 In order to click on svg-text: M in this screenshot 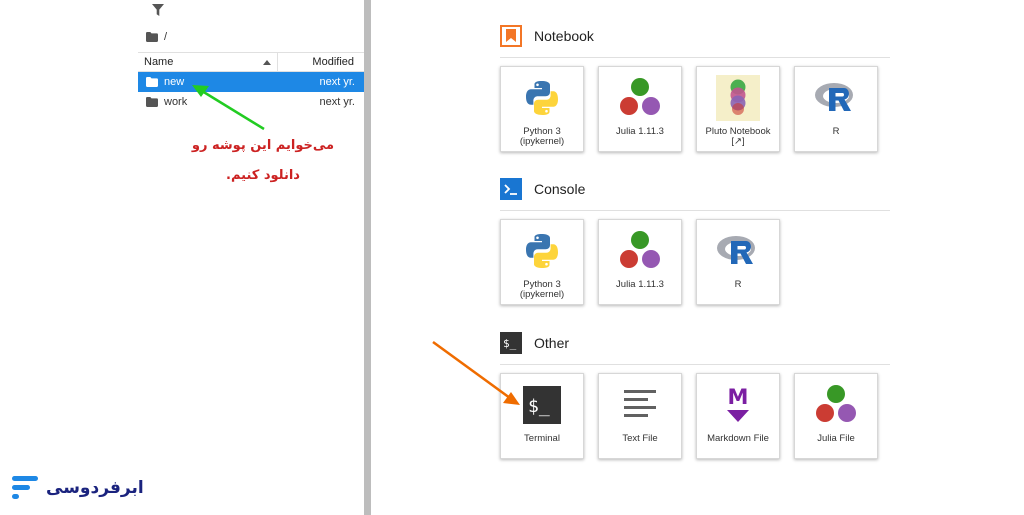, I will do `click(738, 397)`.